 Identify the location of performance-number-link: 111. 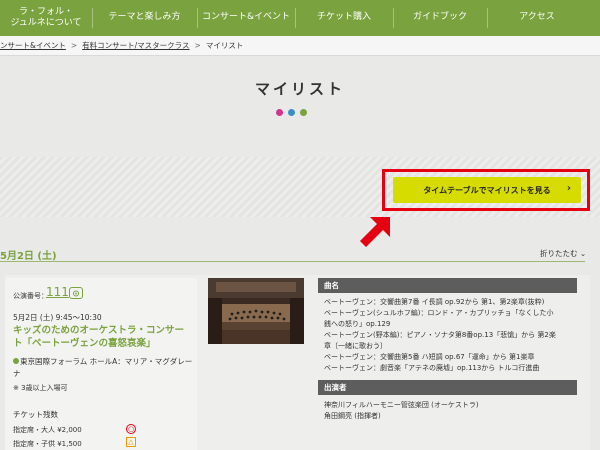
(57, 292).